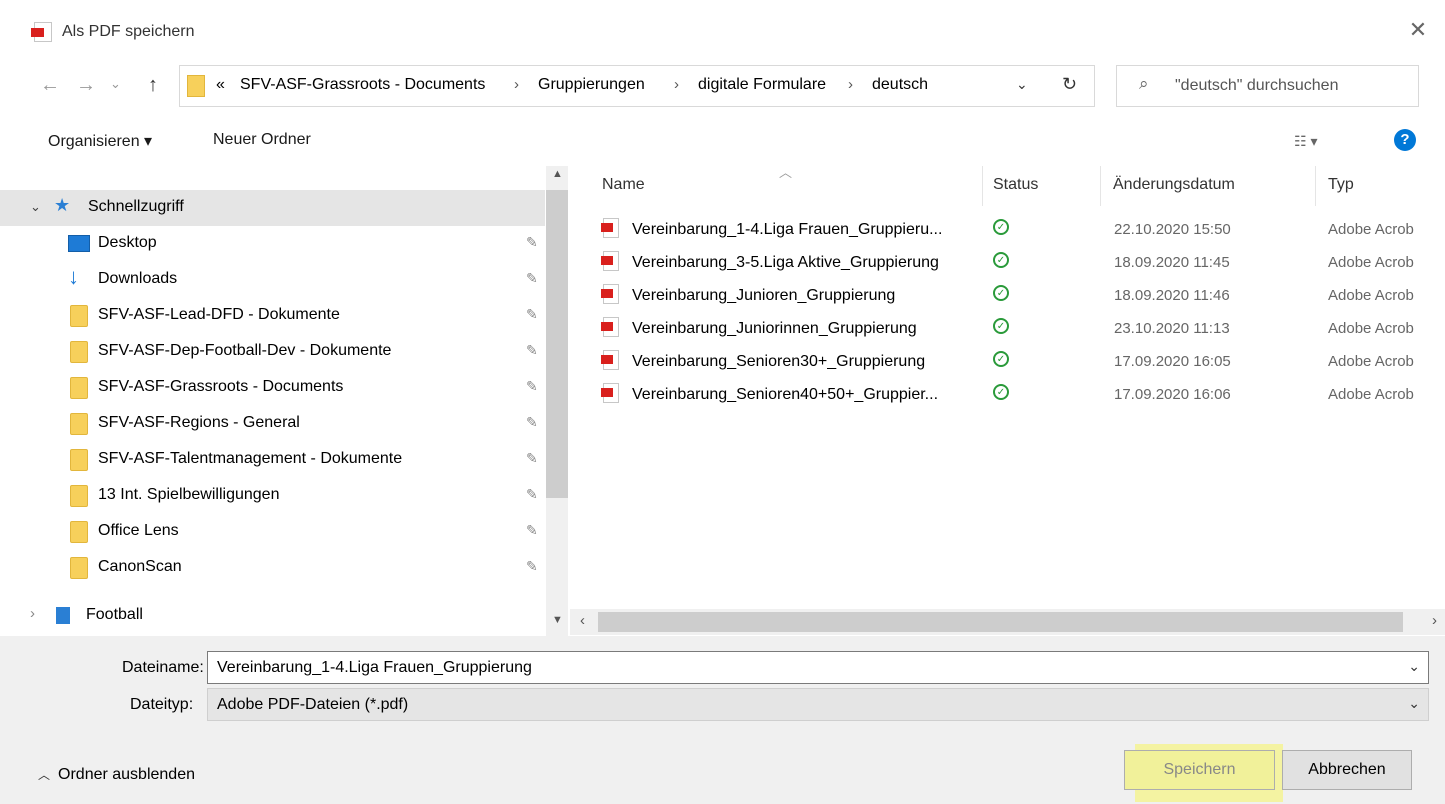  I want to click on column-header-status: Status, so click(1015, 185).